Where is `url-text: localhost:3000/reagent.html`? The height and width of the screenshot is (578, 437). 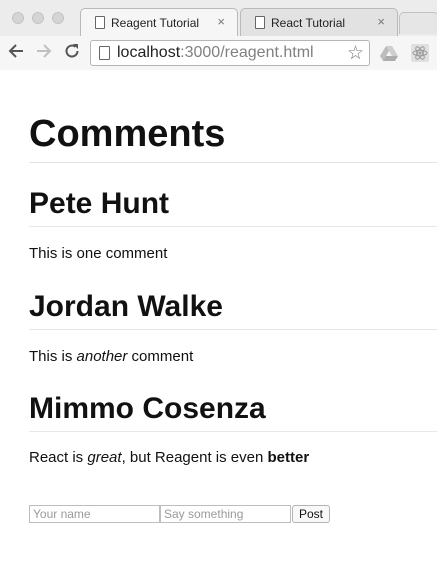 url-text: localhost:3000/reagent.html is located at coordinates (215, 53).